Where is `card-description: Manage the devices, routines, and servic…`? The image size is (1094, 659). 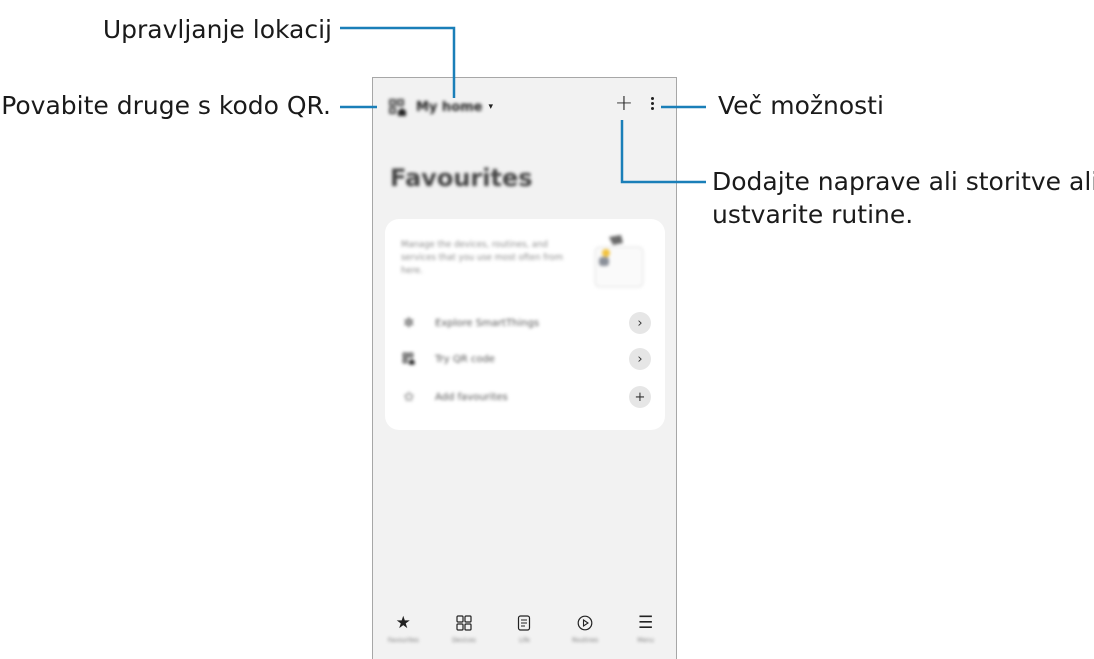 card-description: Manage the devices, routines, and servic… is located at coordinates (482, 258).